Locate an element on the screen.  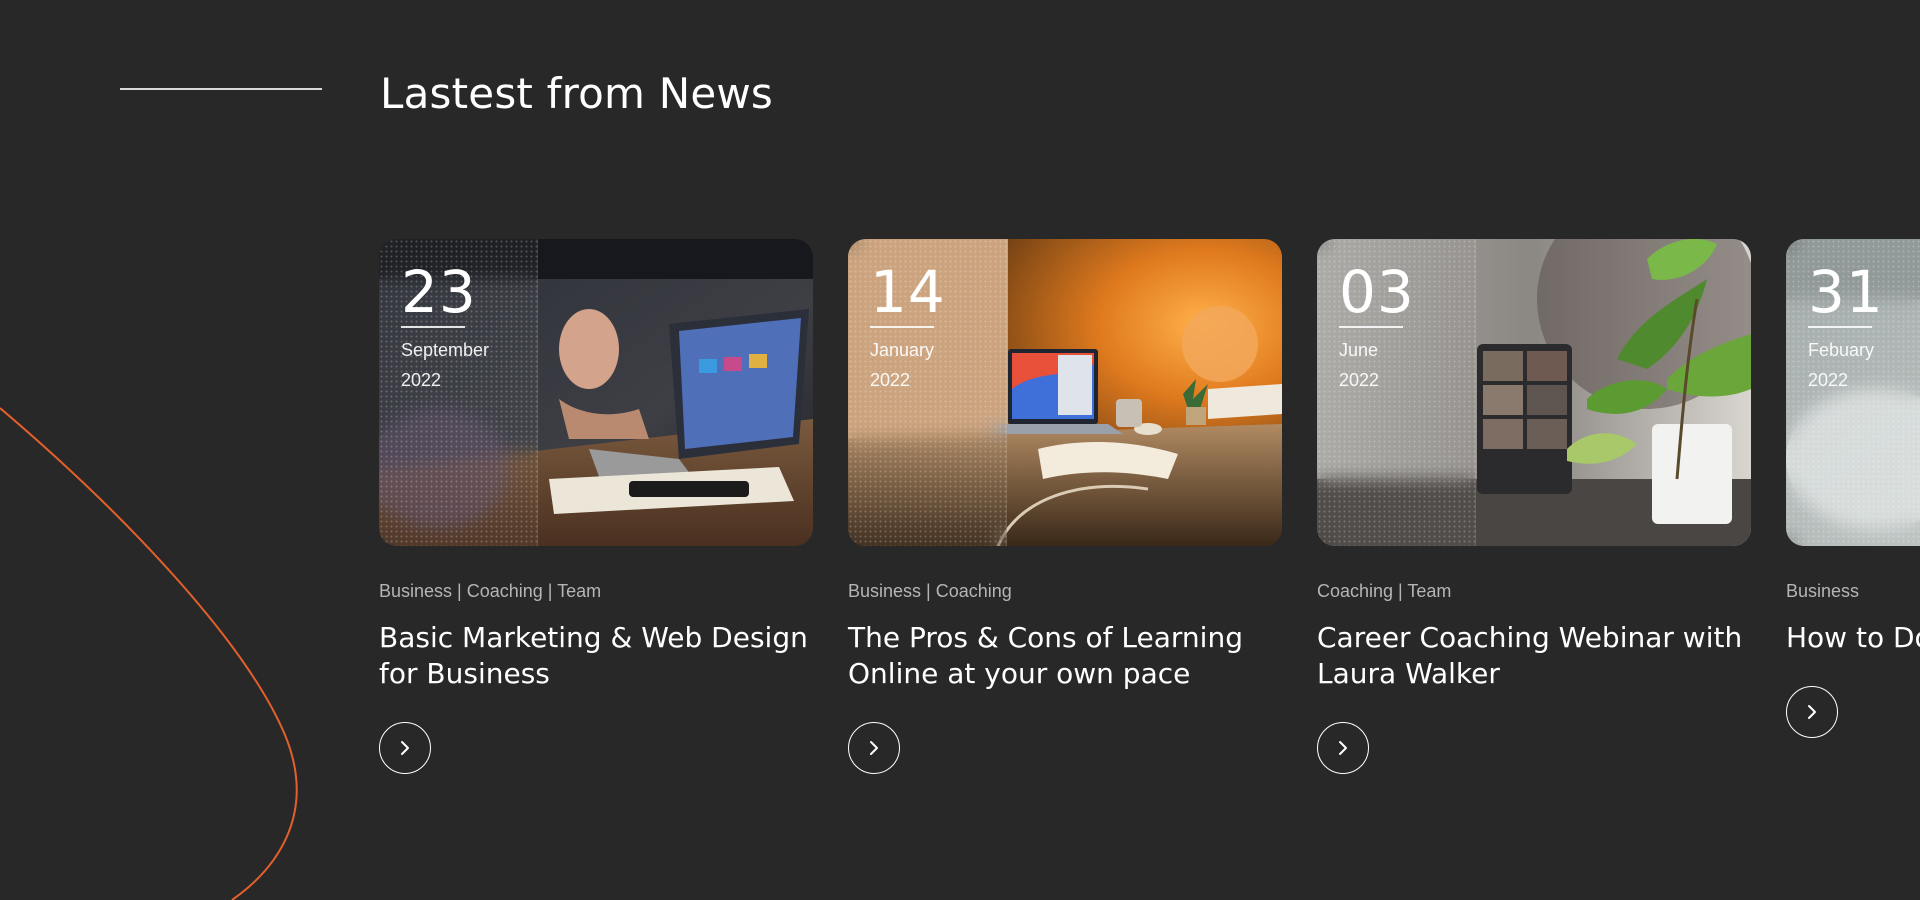
date-overlay: 14 January 2022 is located at coordinates (927, 392).